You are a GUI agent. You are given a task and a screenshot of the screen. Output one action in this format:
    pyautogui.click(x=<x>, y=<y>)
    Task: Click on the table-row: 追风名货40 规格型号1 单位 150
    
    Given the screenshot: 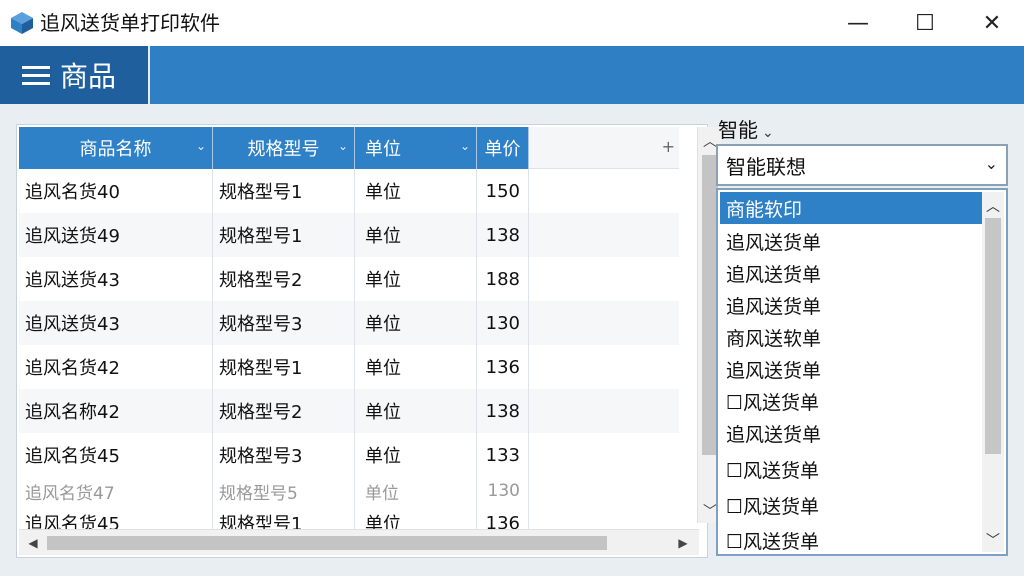 What is the action you would take?
    pyautogui.click(x=349, y=191)
    